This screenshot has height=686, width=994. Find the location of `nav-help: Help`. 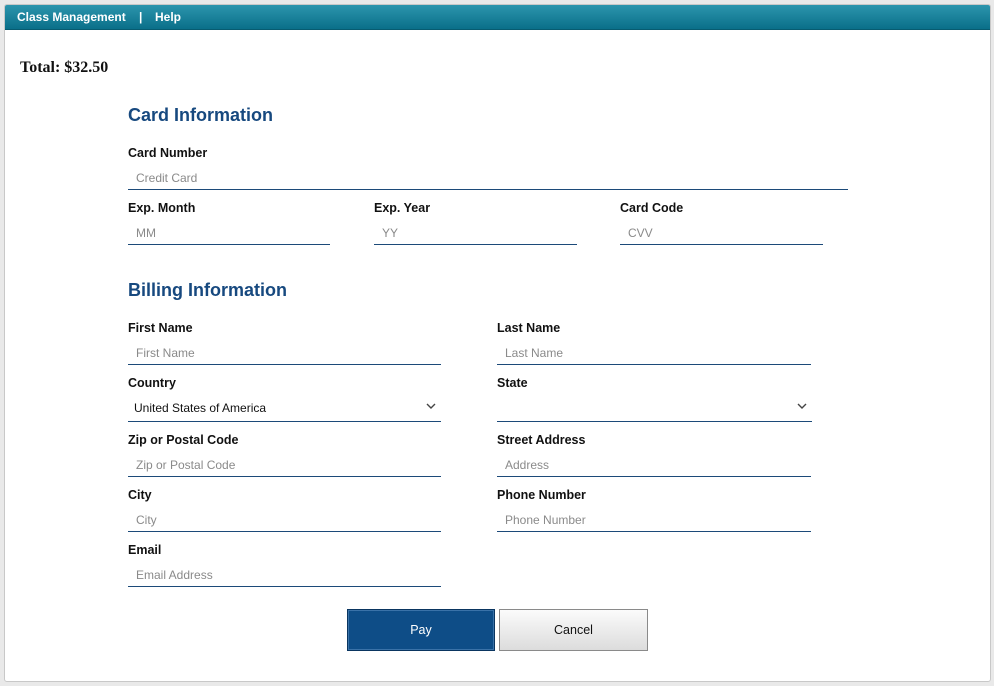

nav-help: Help is located at coordinates (168, 17).